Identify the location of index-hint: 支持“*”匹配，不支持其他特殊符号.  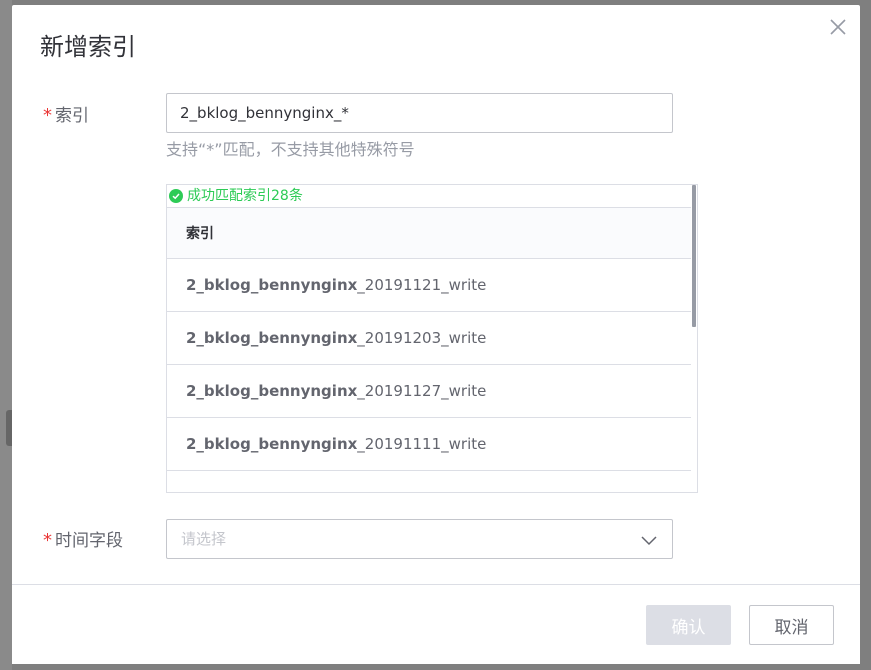
(290, 149).